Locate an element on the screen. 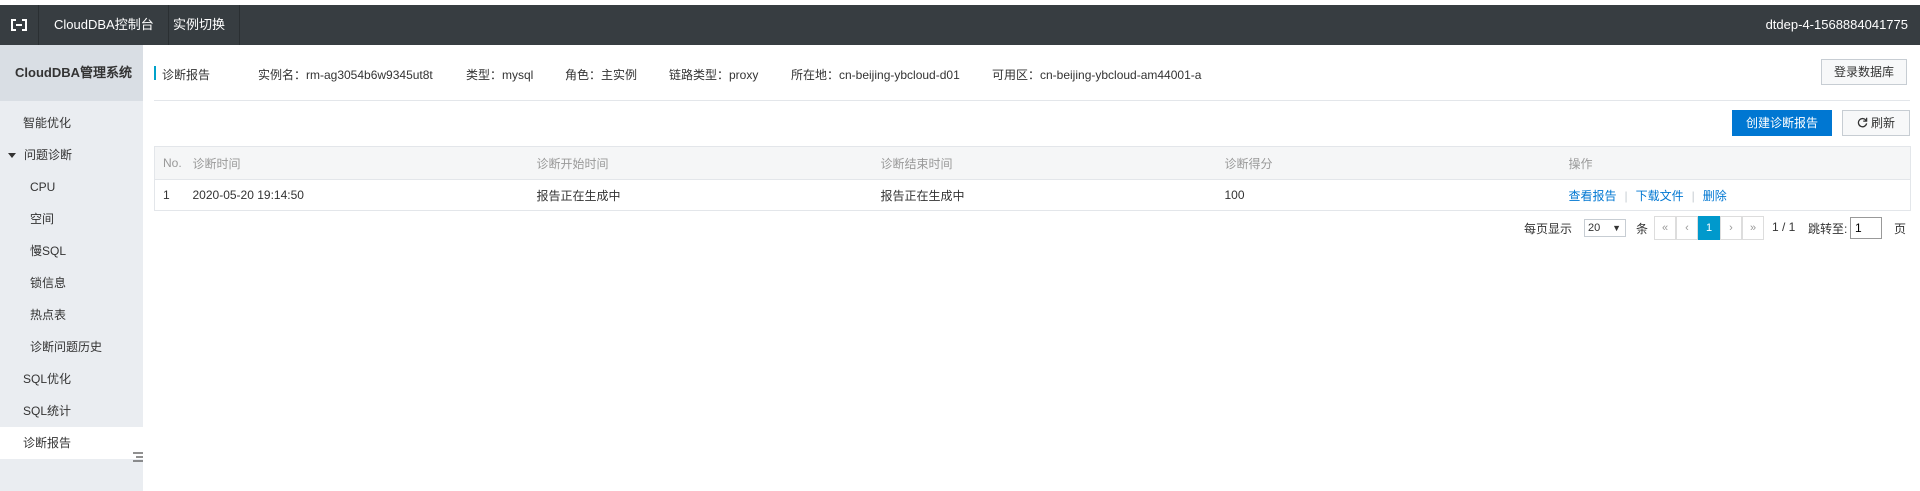 This screenshot has width=1920, height=491. column-header-diagnosis-time: 诊断时间 is located at coordinates (356, 163).